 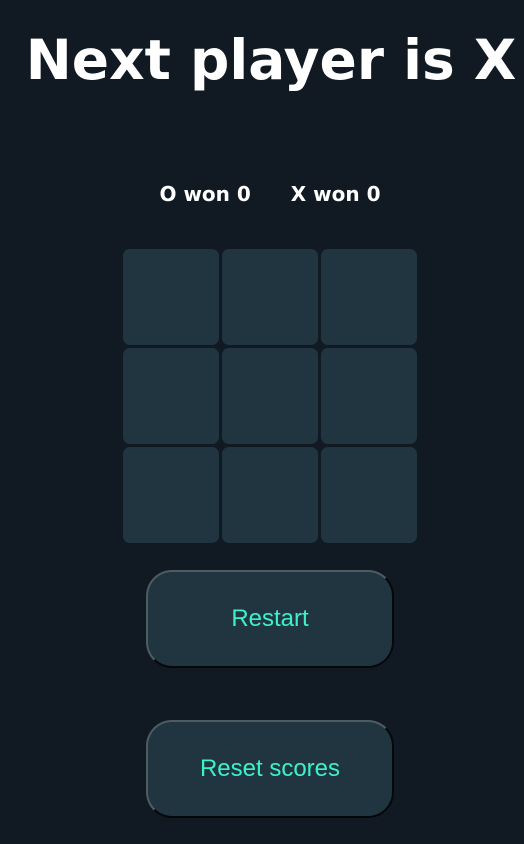 I want to click on reset-scores-button: Reset scores, so click(x=270, y=769).